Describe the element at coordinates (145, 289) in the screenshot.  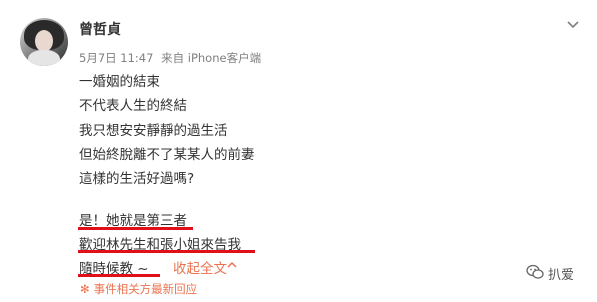
I see `related-update-label: 事件相关方最新回应` at that location.